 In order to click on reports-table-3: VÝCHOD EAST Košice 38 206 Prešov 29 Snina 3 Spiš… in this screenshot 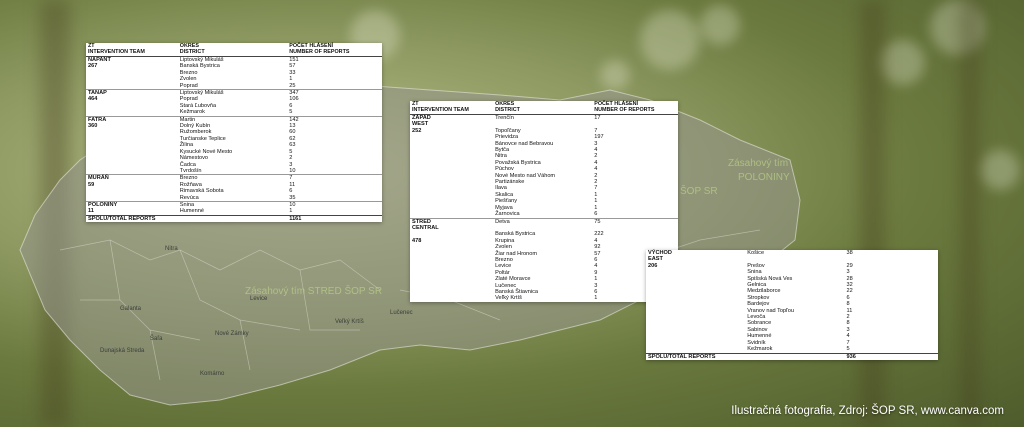, I will do `click(792, 305)`.